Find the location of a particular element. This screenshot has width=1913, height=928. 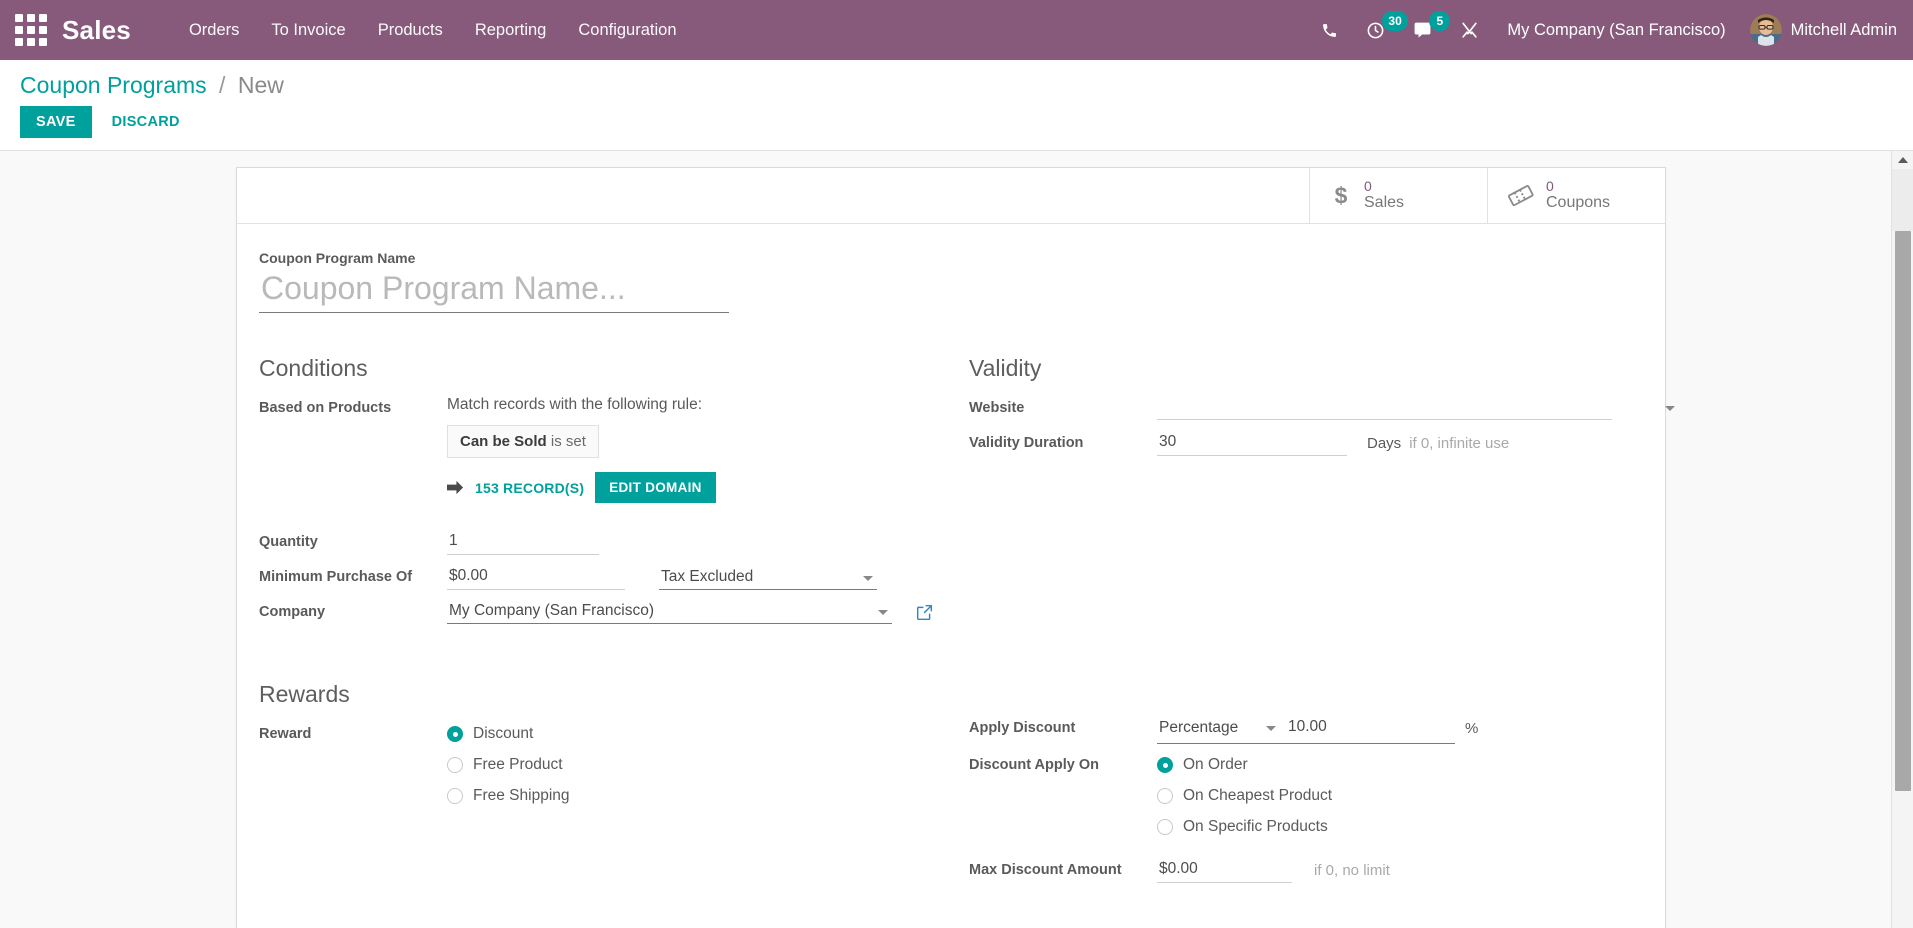

company-switcher: My Company (San Francisco) is located at coordinates (1616, 30).